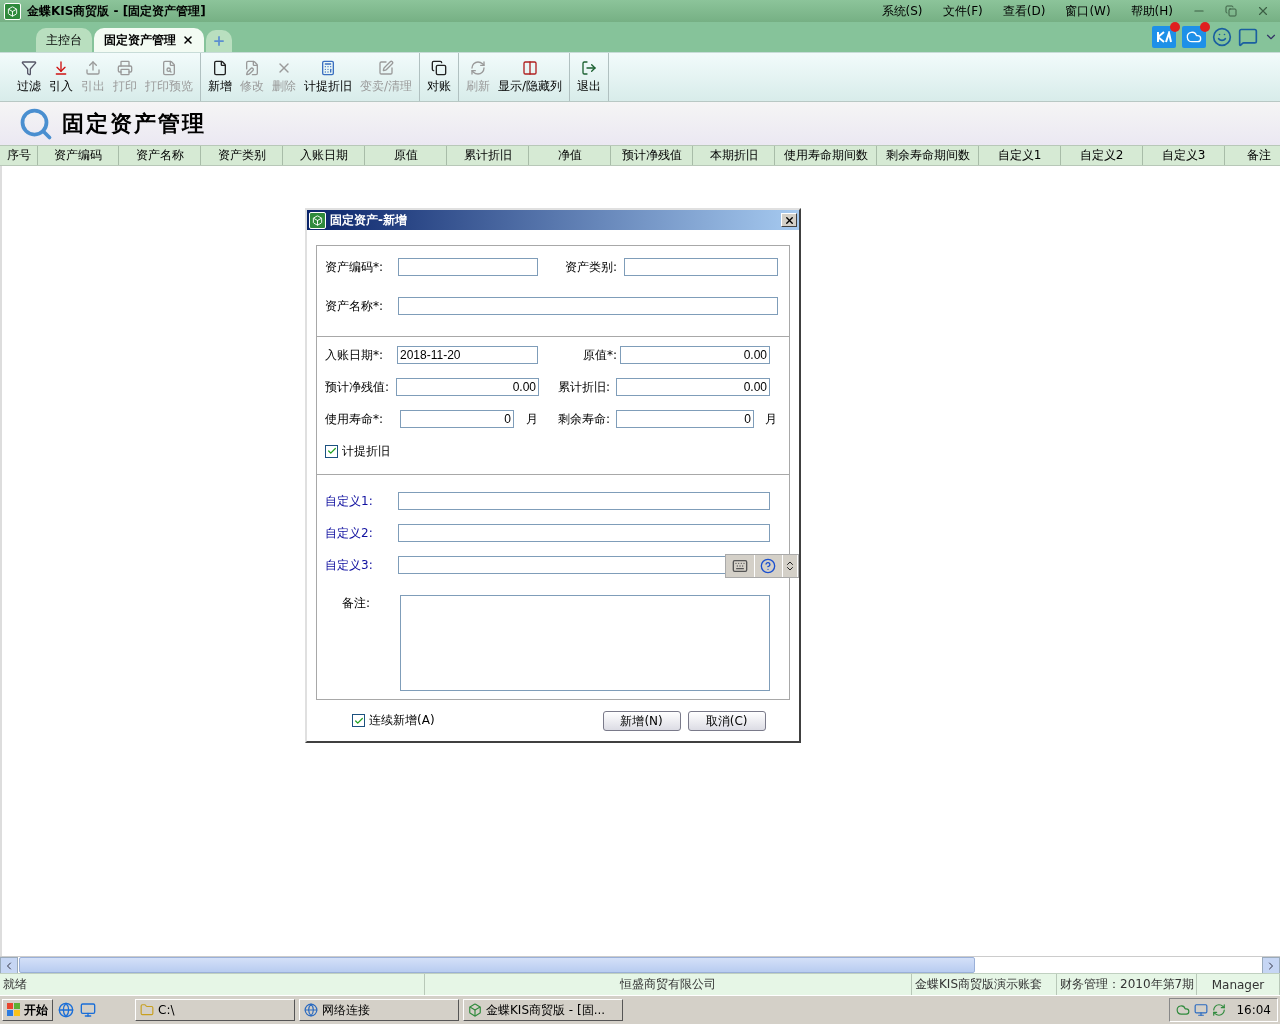  I want to click on menu-item: 系统(S), so click(902, 11).